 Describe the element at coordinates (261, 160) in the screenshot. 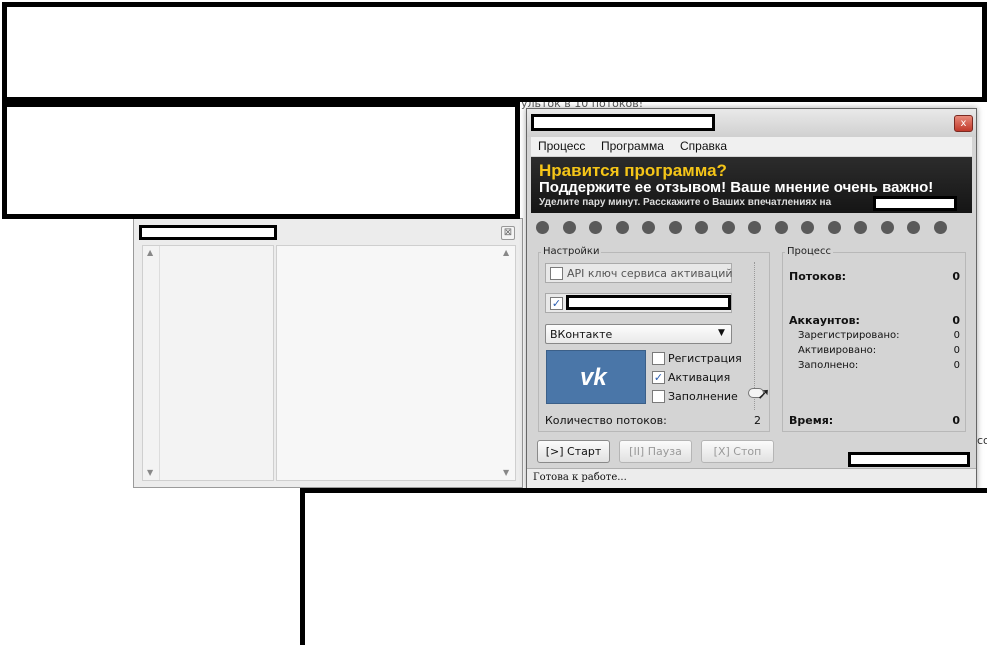

I see `redacted-left-block` at that location.